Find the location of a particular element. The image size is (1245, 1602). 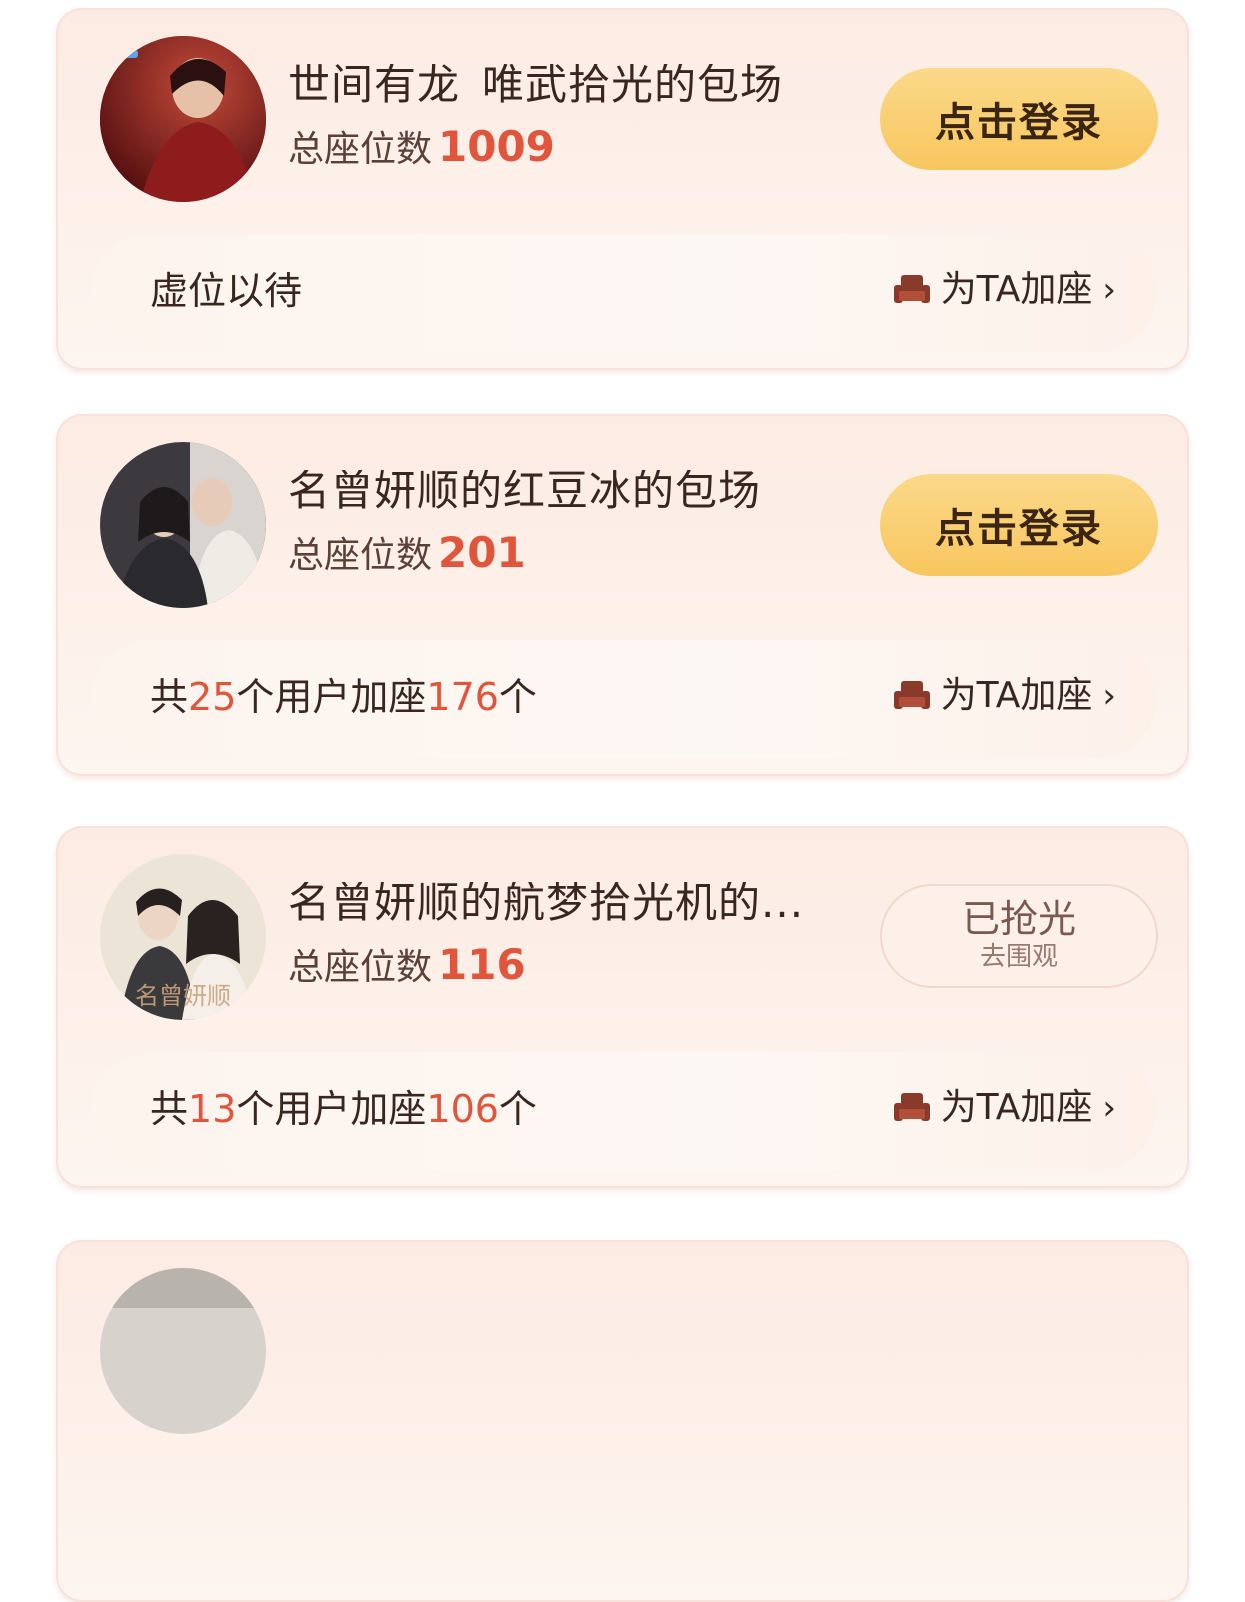

user-count: 13 is located at coordinates (212, 1109).